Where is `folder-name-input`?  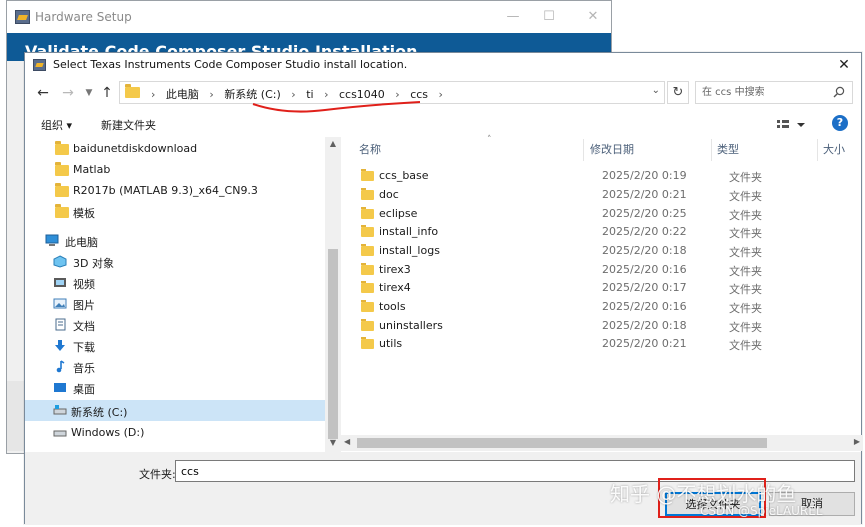
folder-name-input is located at coordinates (515, 471).